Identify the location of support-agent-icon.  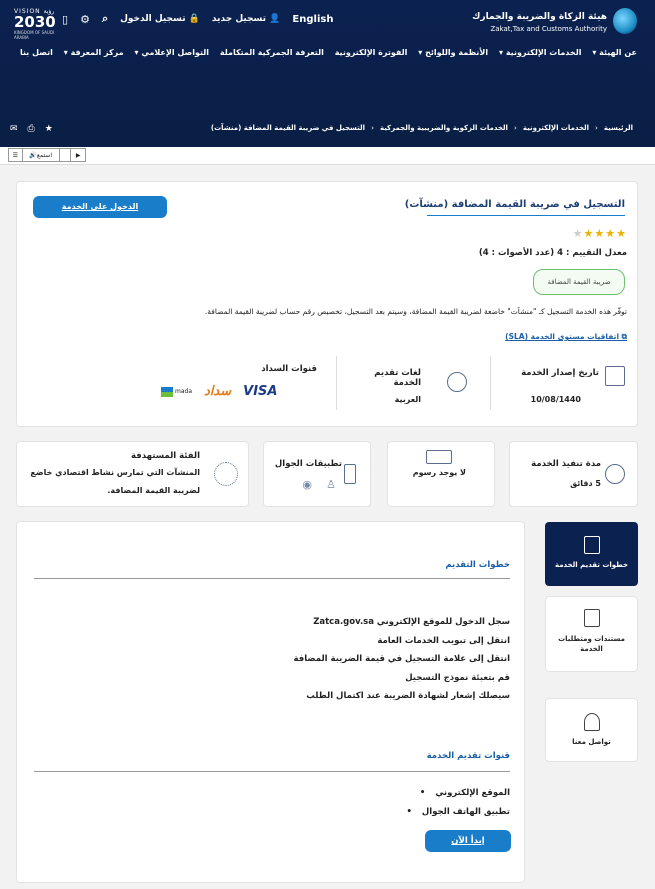
(591, 722).